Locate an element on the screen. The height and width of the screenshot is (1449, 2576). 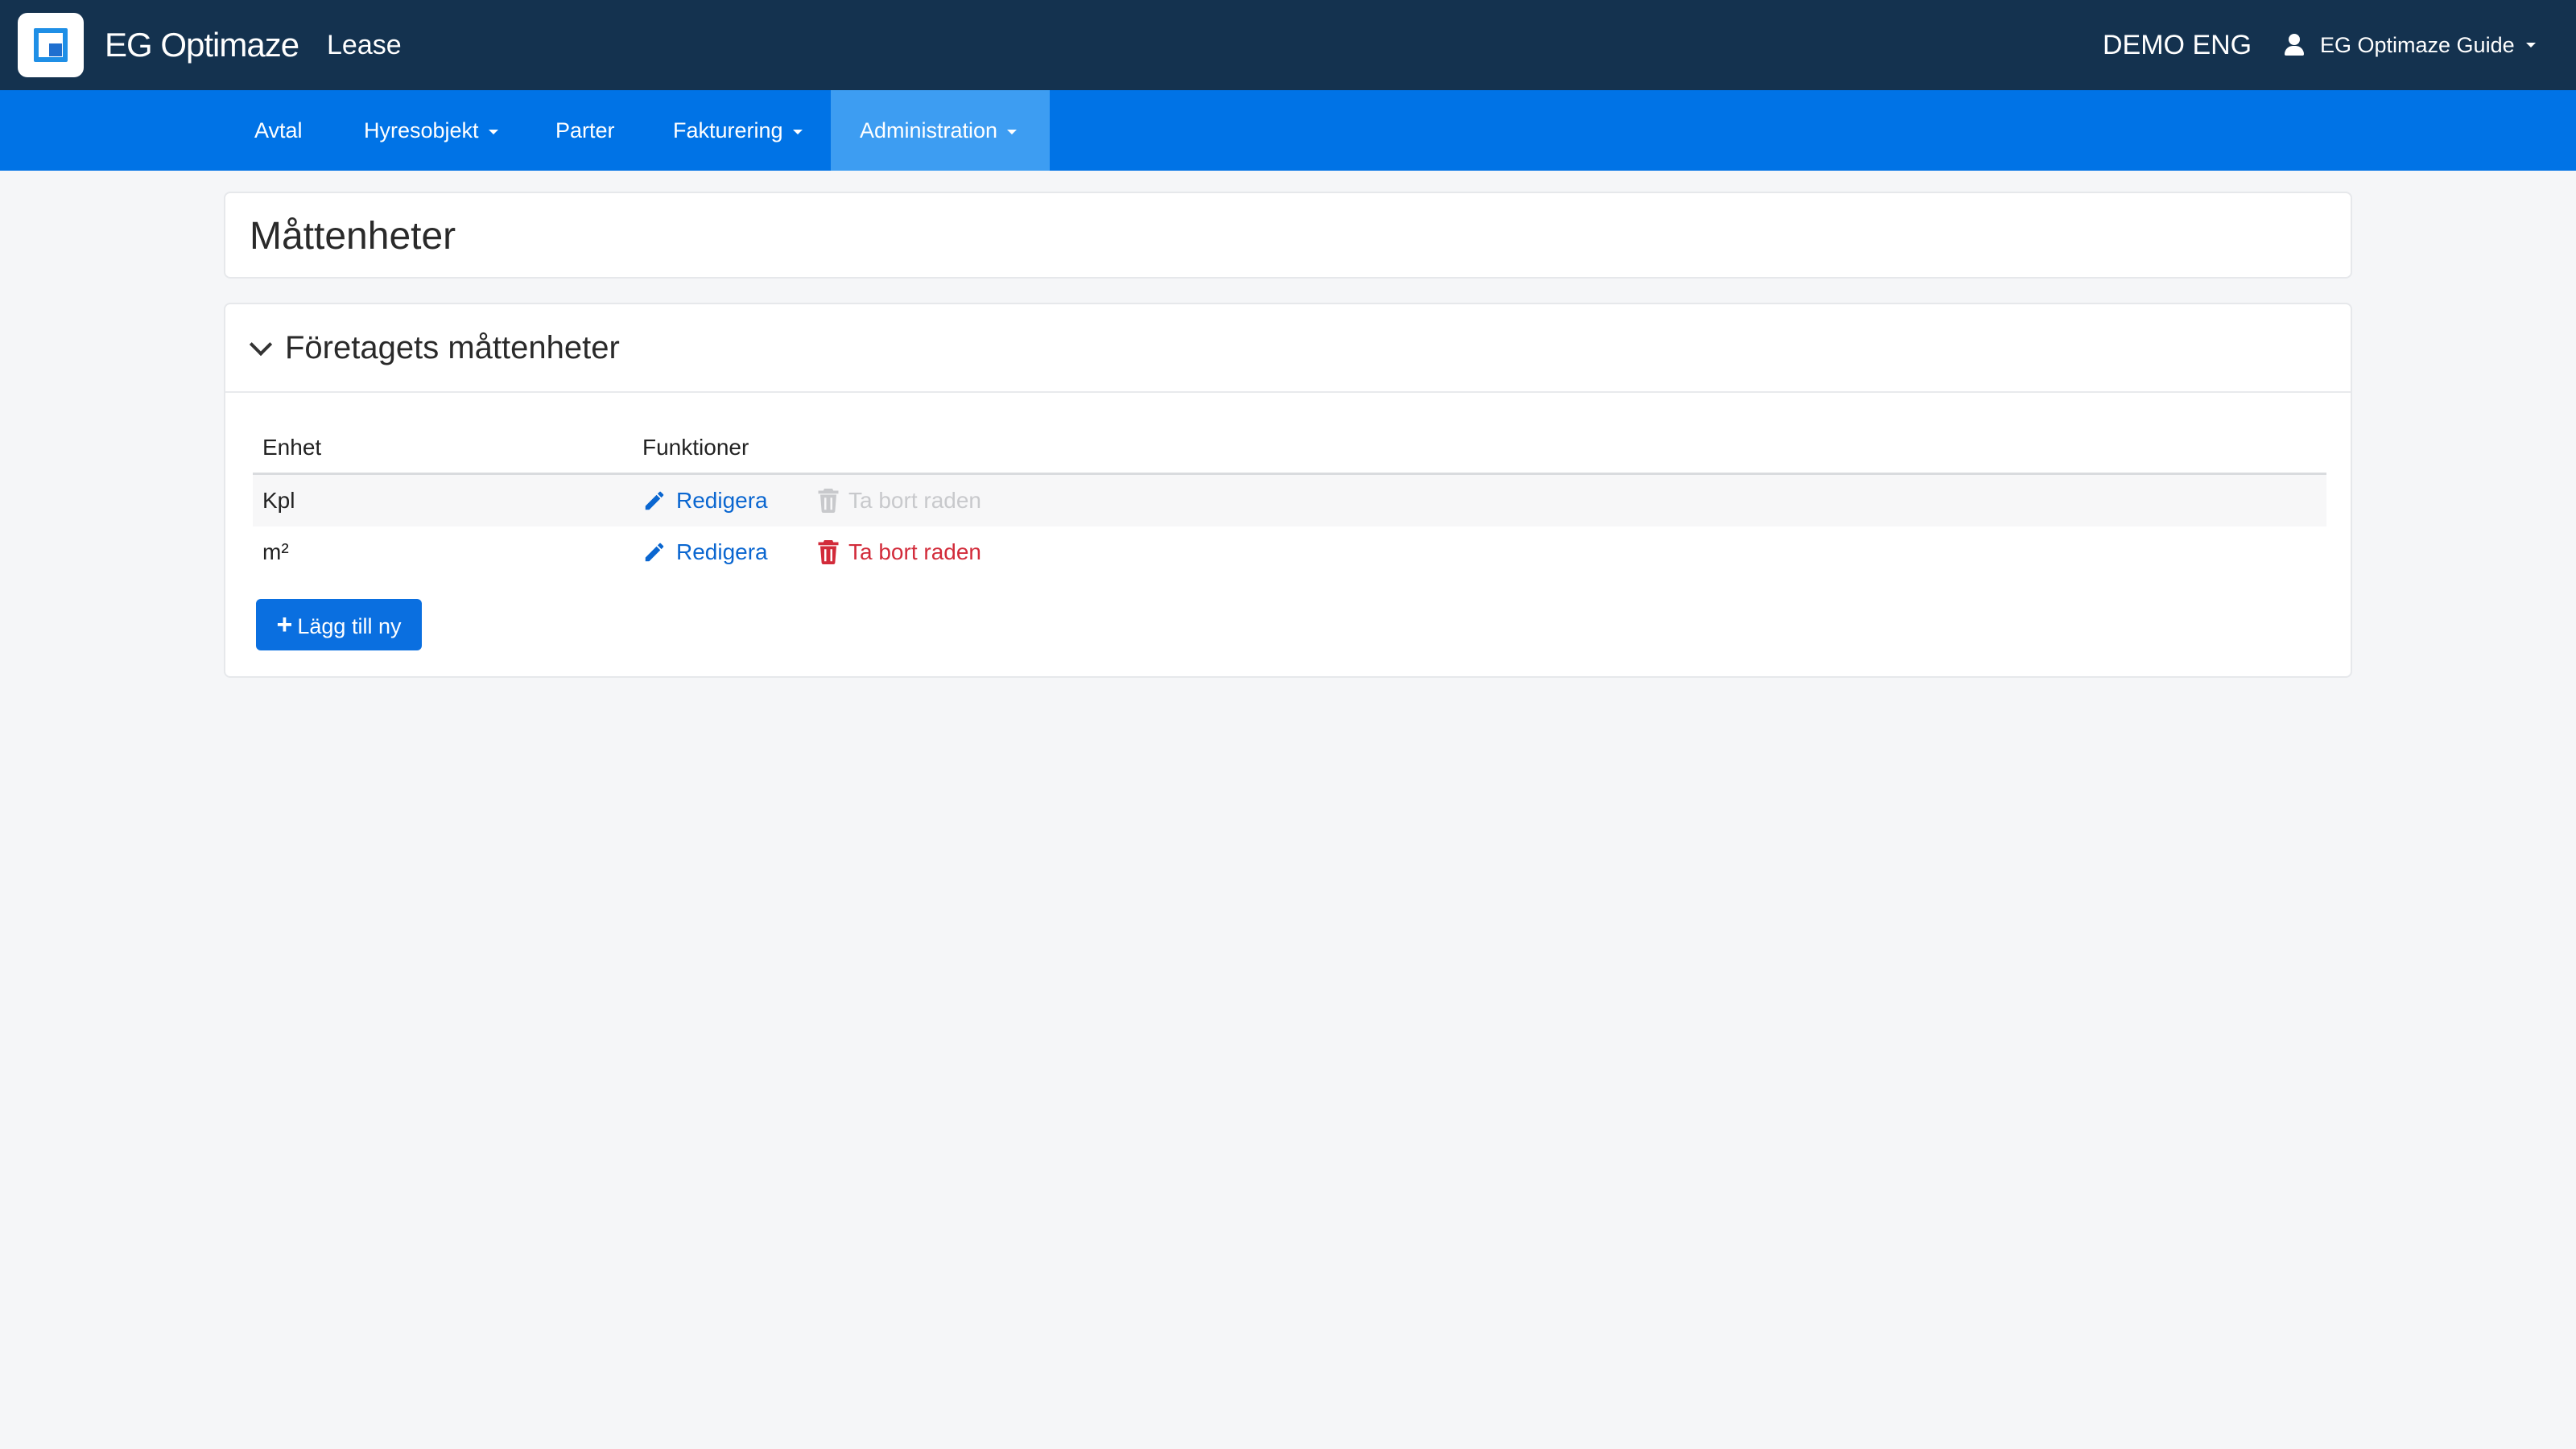
nav-item-hyresobjekt: Hyresobjekt is located at coordinates (431, 130).